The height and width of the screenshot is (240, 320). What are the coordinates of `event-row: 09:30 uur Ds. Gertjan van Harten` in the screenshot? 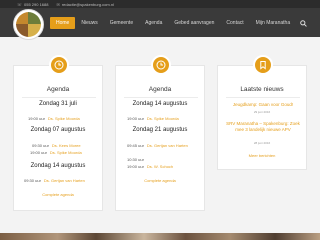 It's located at (54, 180).